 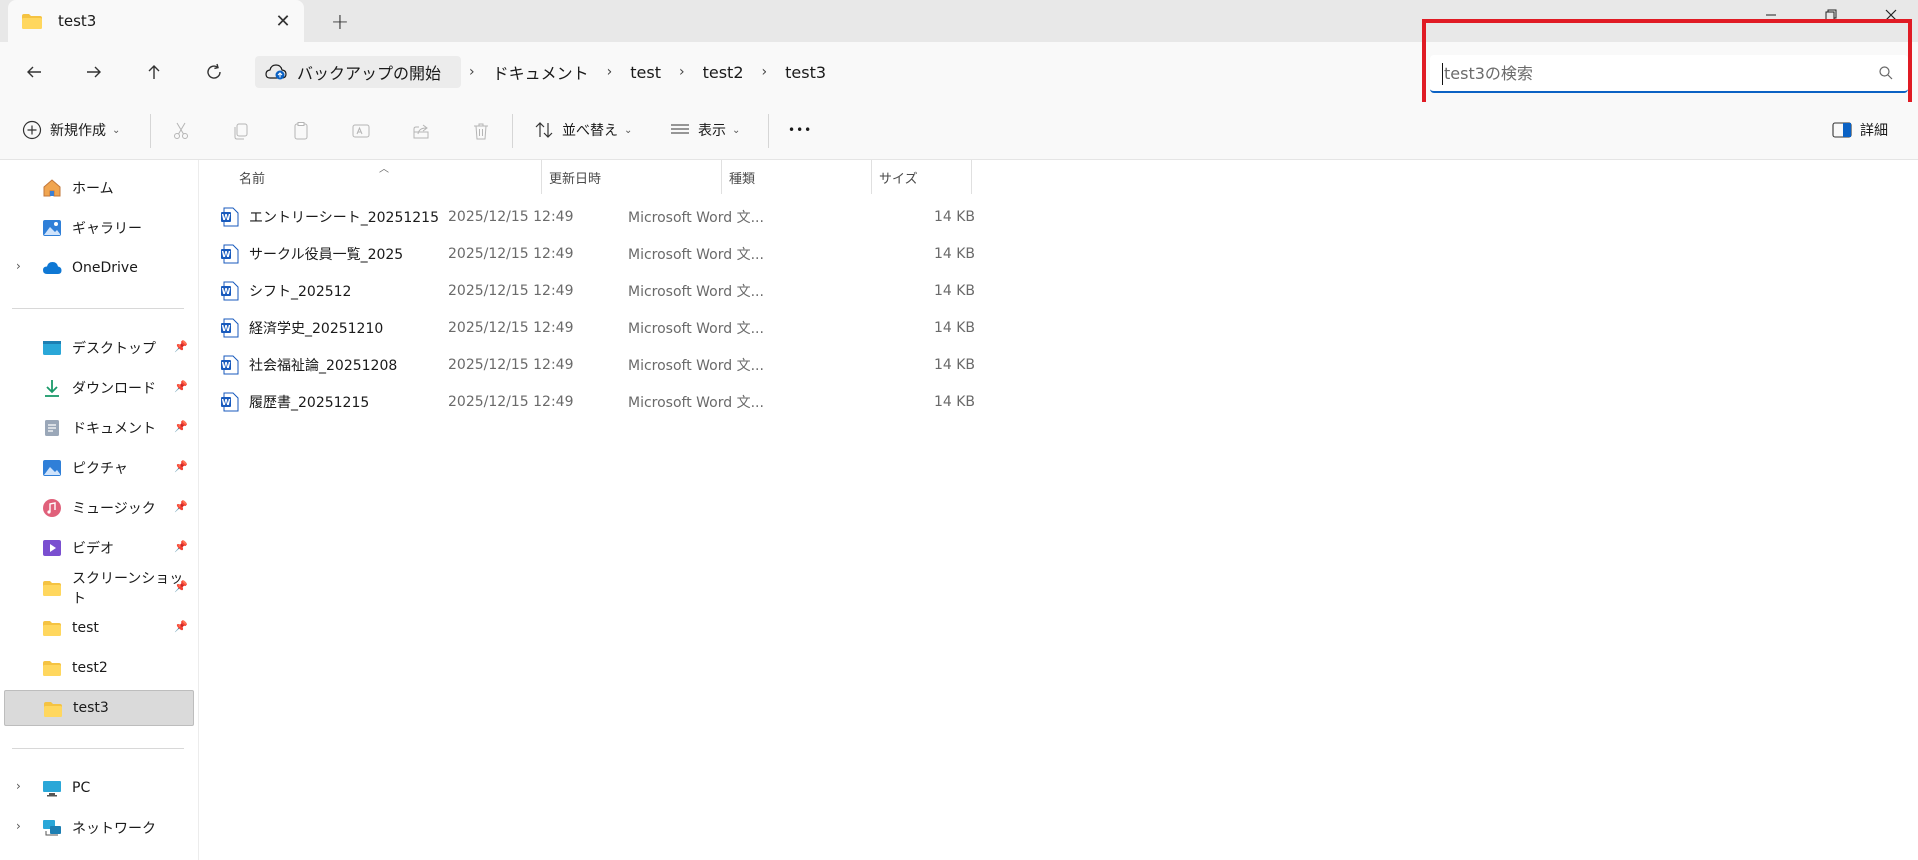 I want to click on sidebar-item-onedrive: › OneDrive, so click(x=99, y=268).